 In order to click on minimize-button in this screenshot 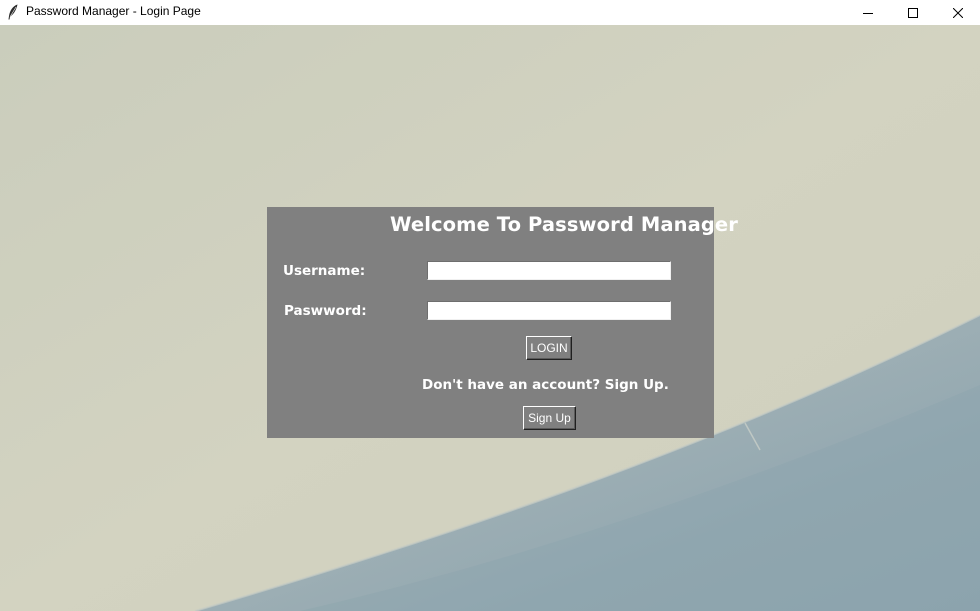, I will do `click(868, 12)`.